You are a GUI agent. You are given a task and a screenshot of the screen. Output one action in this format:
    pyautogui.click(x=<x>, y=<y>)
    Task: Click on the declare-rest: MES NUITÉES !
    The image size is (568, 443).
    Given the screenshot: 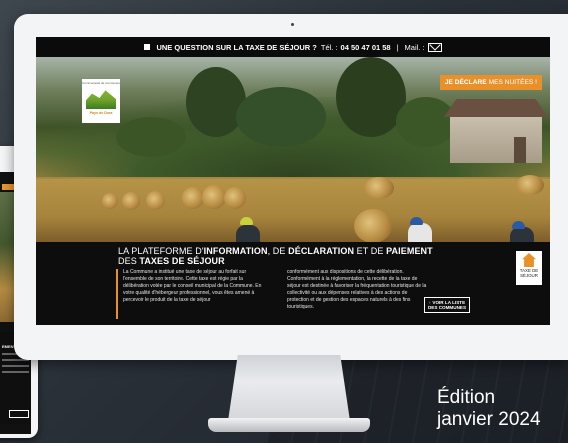 What is the action you would take?
    pyautogui.click(x=512, y=82)
    